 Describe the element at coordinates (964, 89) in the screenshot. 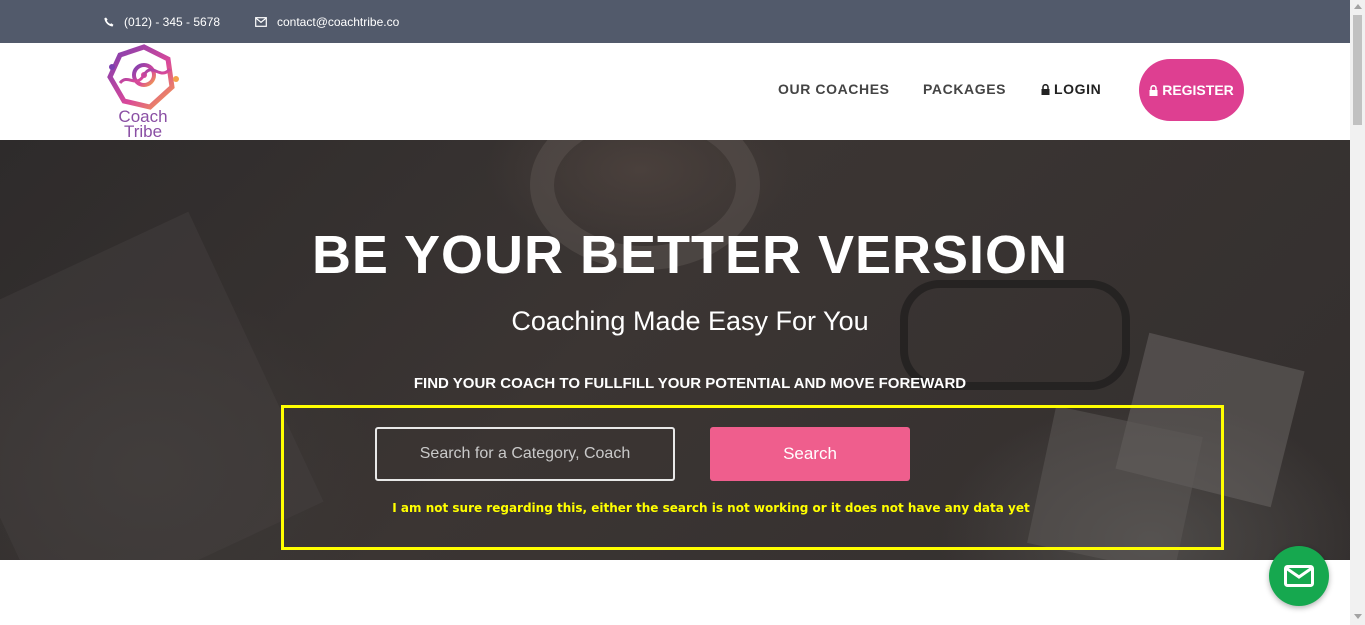

I see `nav-packages: PACKAGES` at that location.